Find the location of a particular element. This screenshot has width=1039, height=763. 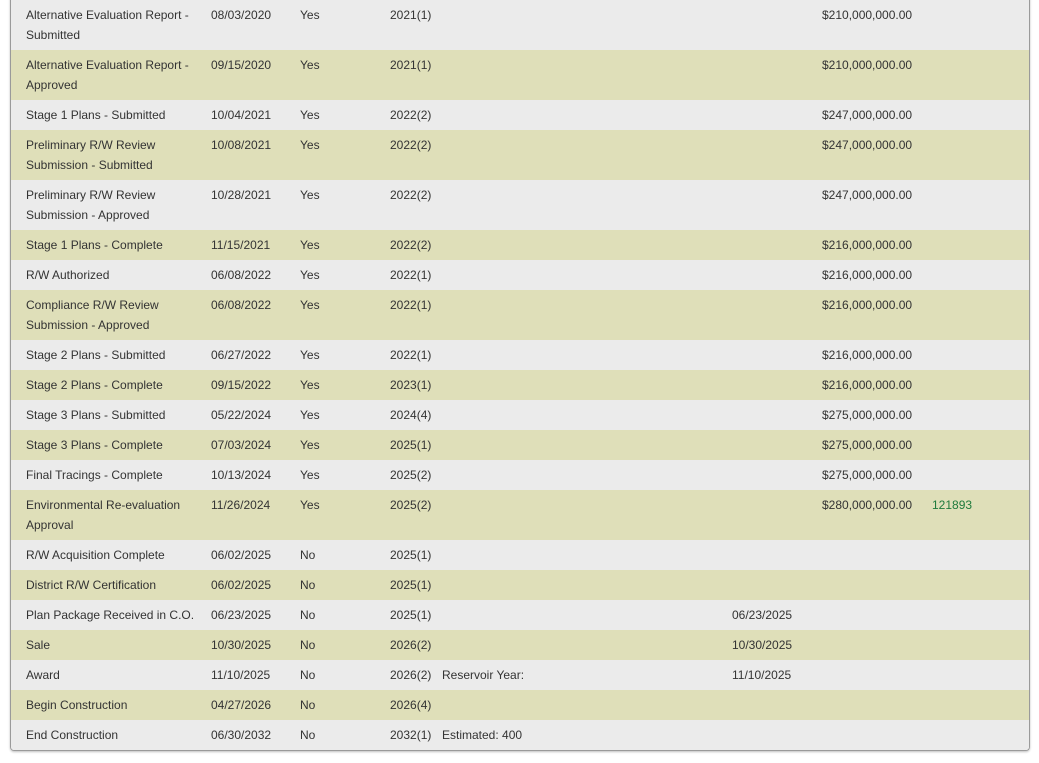

milestone-date: 07/03/2024 is located at coordinates (255, 445).